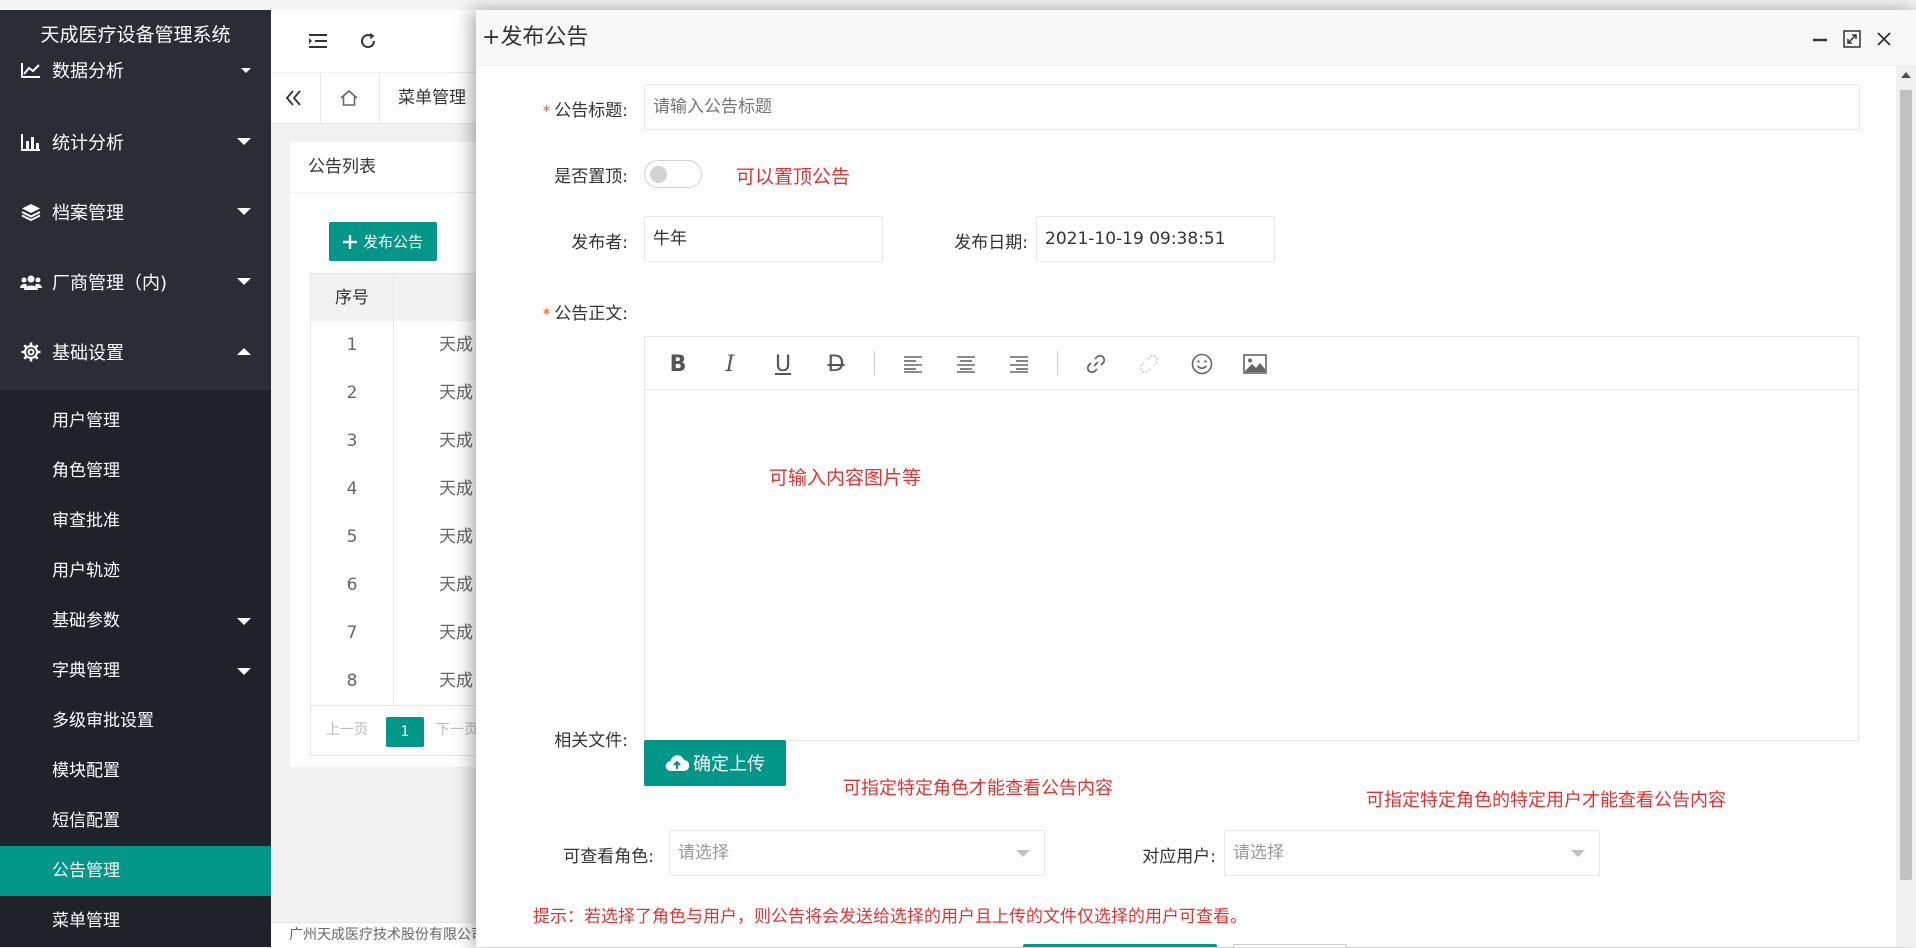  What do you see at coordinates (352, 441) in the screenshot?
I see `row-index: 3` at bounding box center [352, 441].